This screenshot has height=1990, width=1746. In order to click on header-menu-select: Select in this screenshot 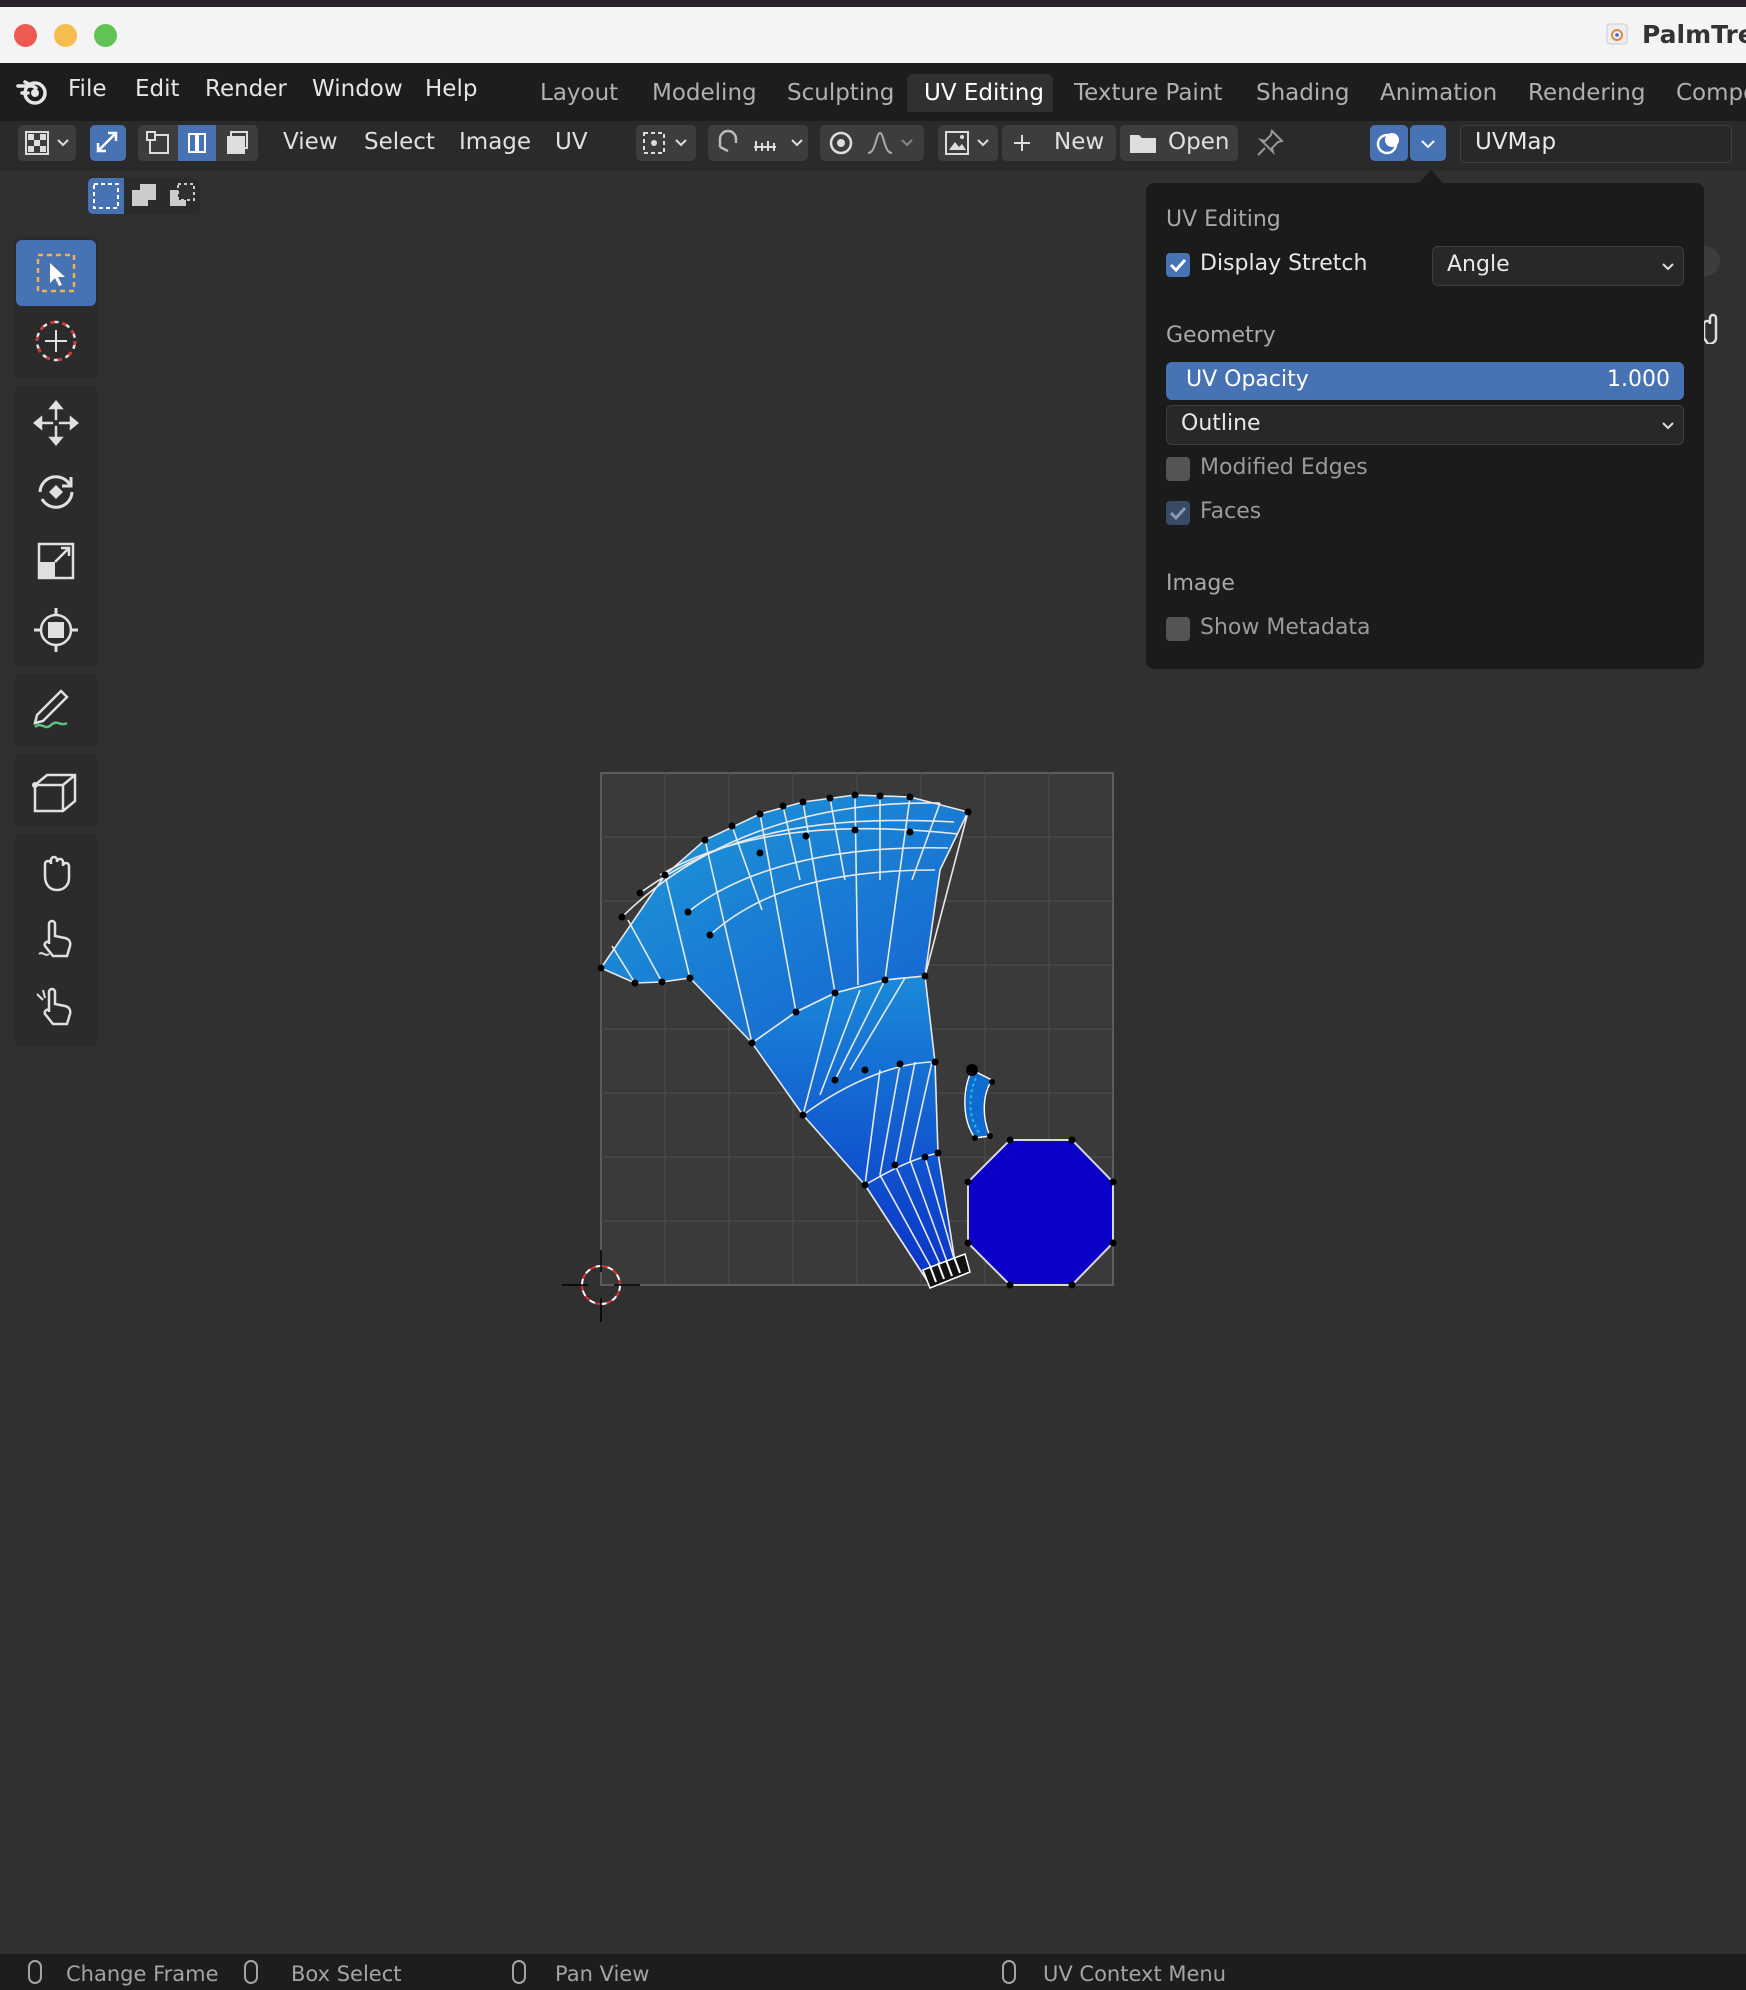, I will do `click(399, 142)`.